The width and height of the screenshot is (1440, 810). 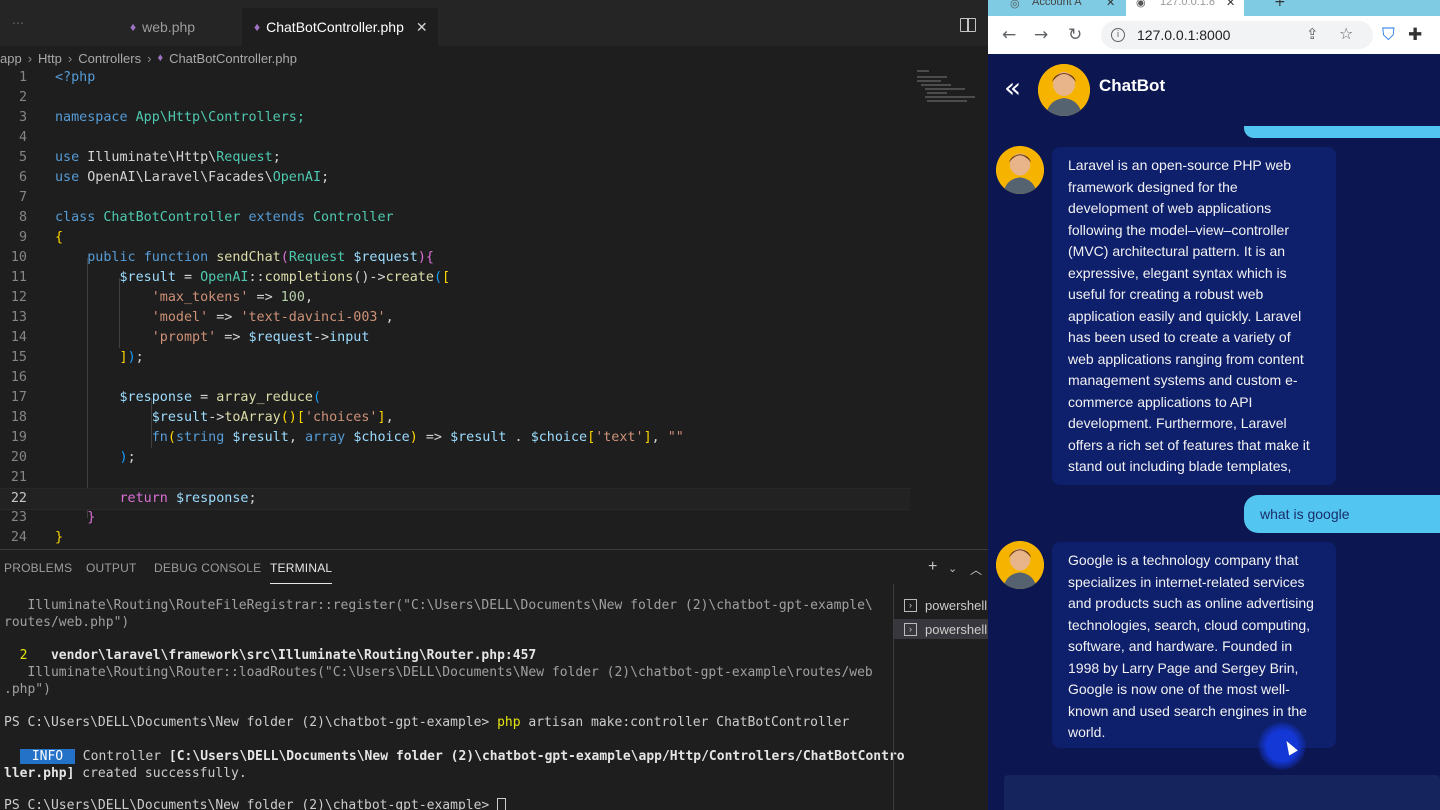 I want to click on terminal-list: › powershell › powershell, so click(x=940, y=697).